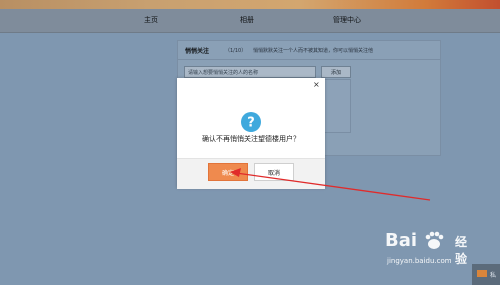 This screenshot has width=500, height=285. I want to click on baidu-paw-icon, so click(434, 240).